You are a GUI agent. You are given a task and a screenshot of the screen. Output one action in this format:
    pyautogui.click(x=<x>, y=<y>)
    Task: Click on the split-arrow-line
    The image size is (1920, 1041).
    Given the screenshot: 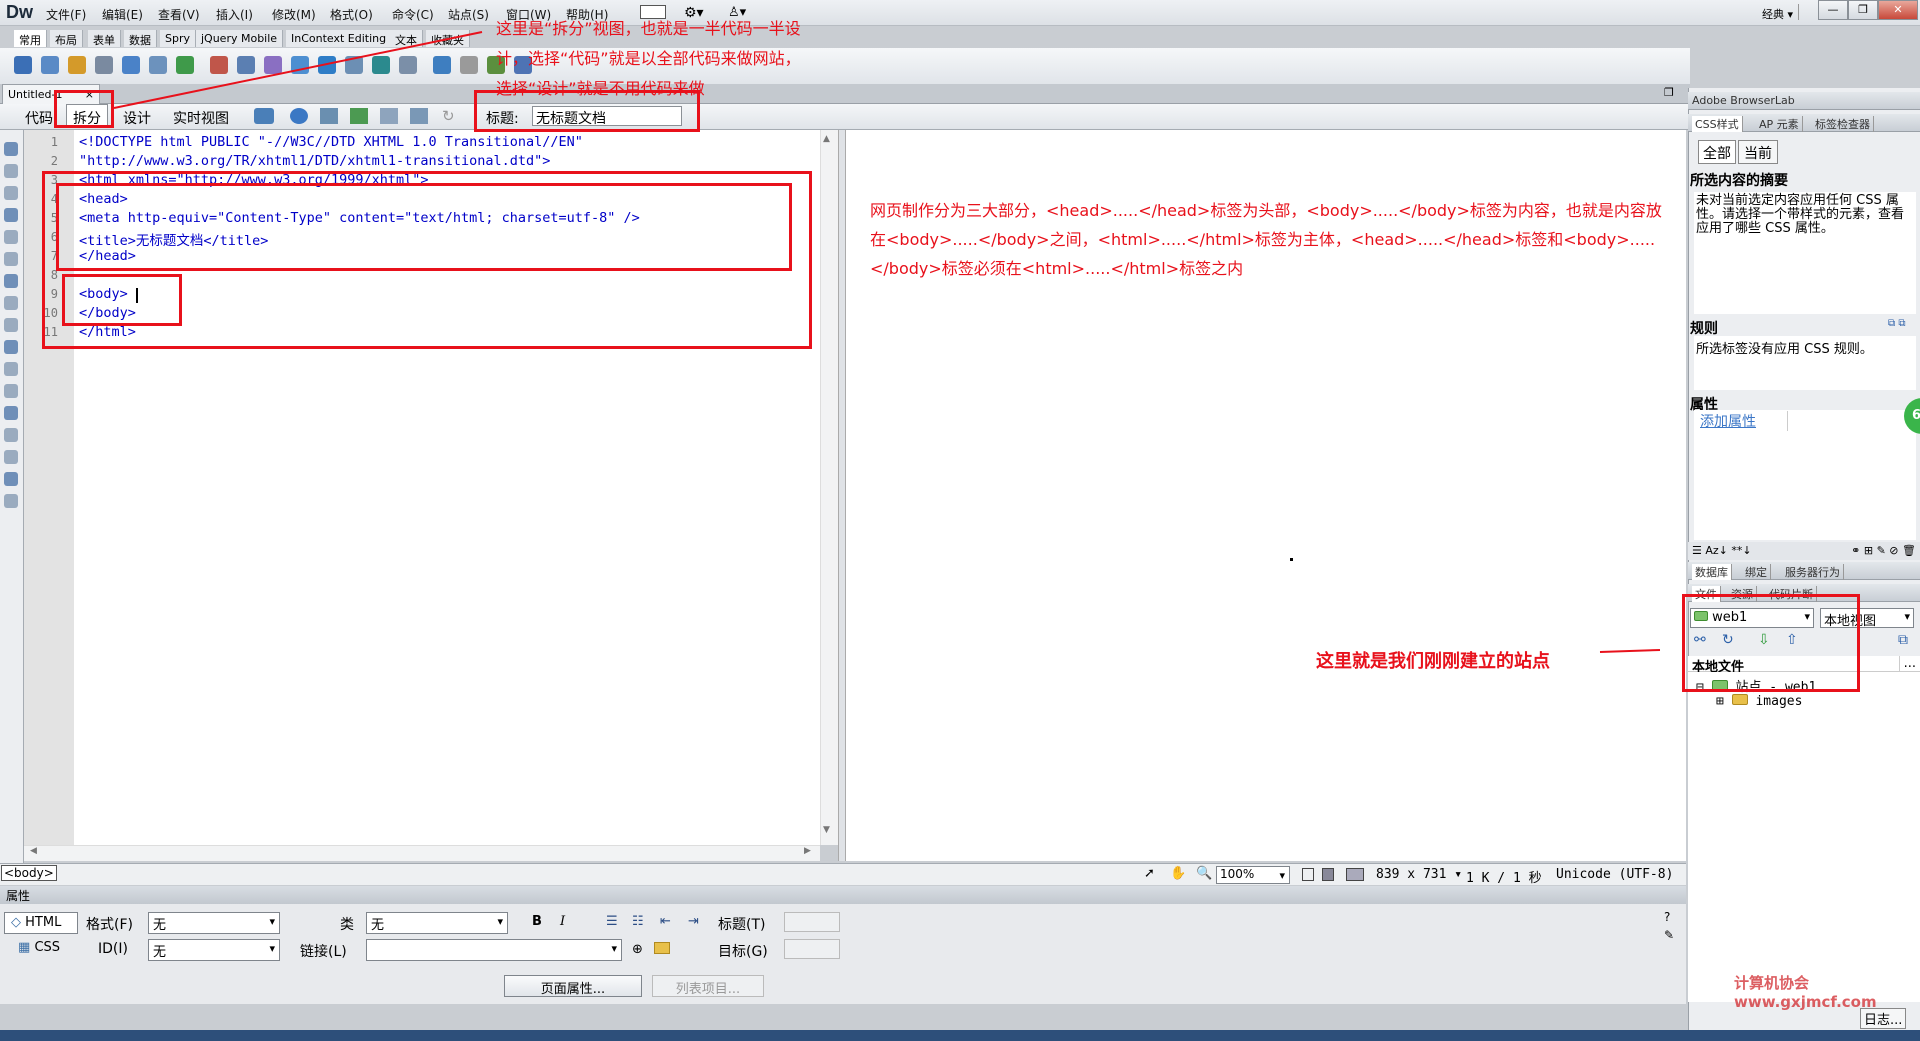 What is the action you would take?
    pyautogui.click(x=298, y=70)
    